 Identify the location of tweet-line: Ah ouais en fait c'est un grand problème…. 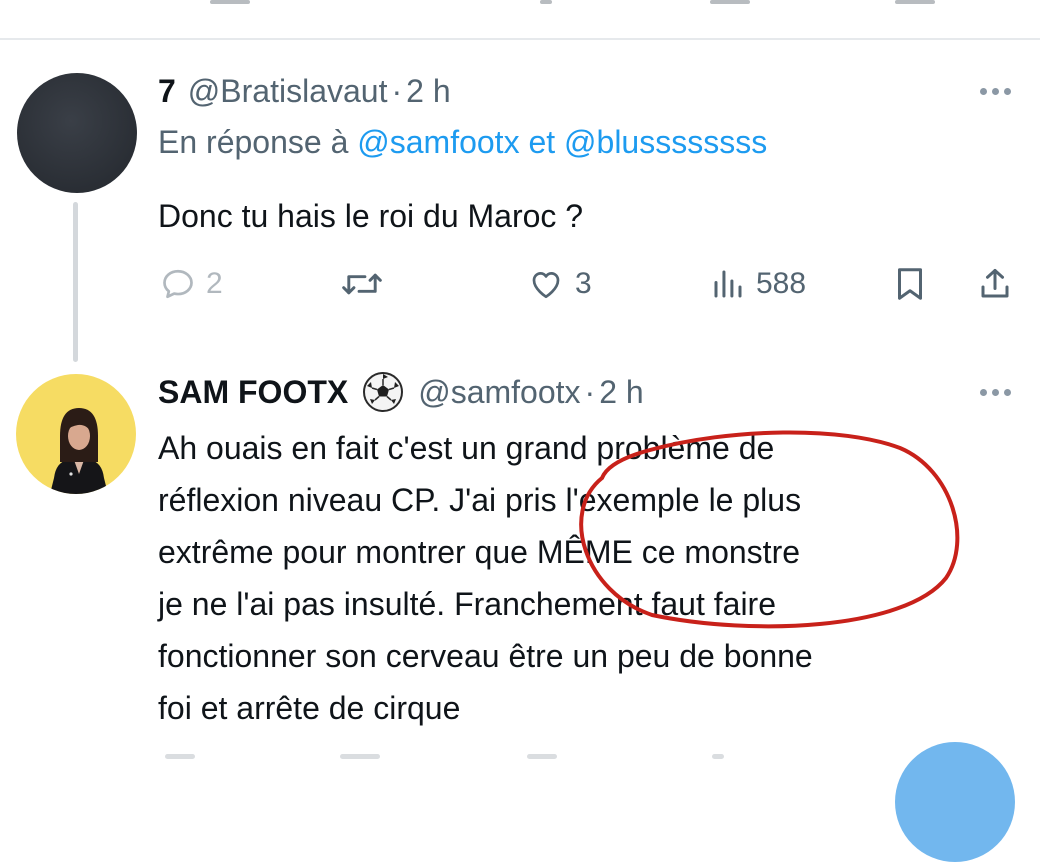
(466, 448).